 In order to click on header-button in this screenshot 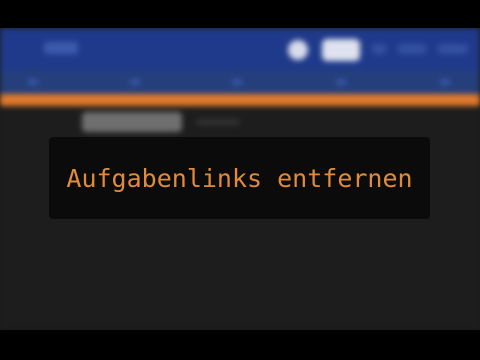, I will do `click(341, 50)`.